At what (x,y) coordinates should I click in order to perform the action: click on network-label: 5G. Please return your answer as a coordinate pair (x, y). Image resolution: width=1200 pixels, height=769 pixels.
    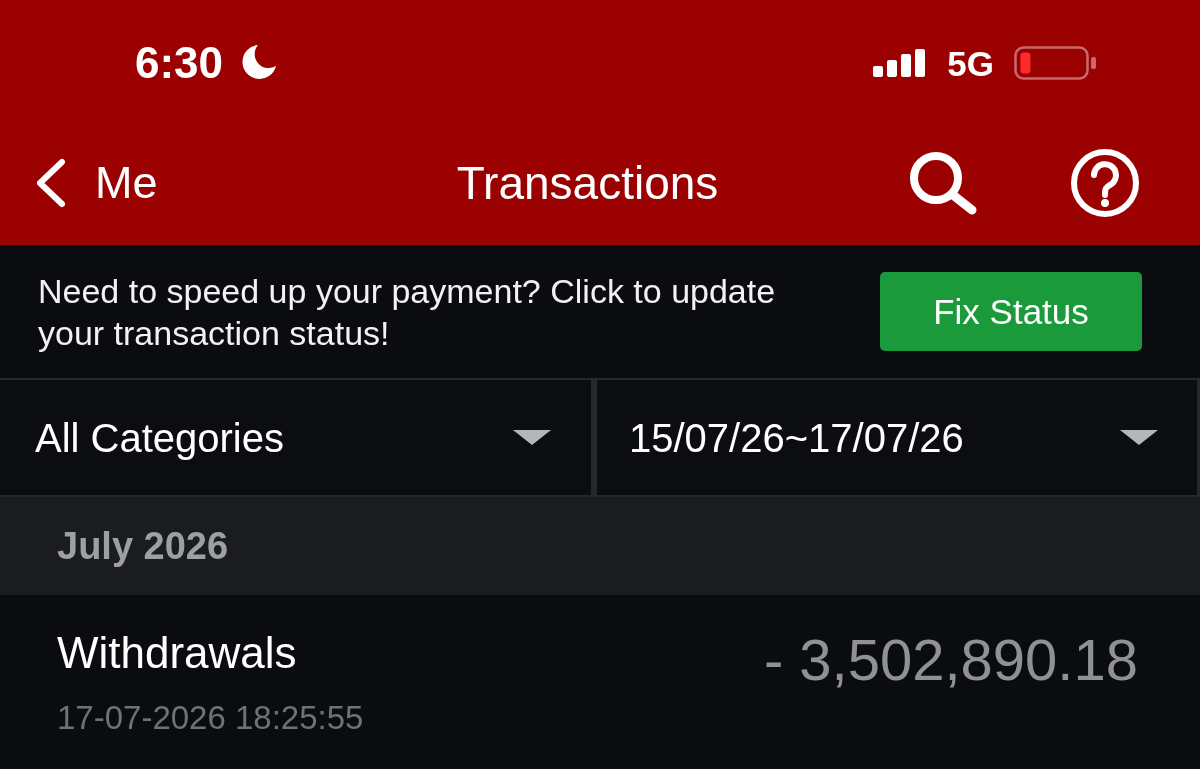
    Looking at the image, I should click on (970, 63).